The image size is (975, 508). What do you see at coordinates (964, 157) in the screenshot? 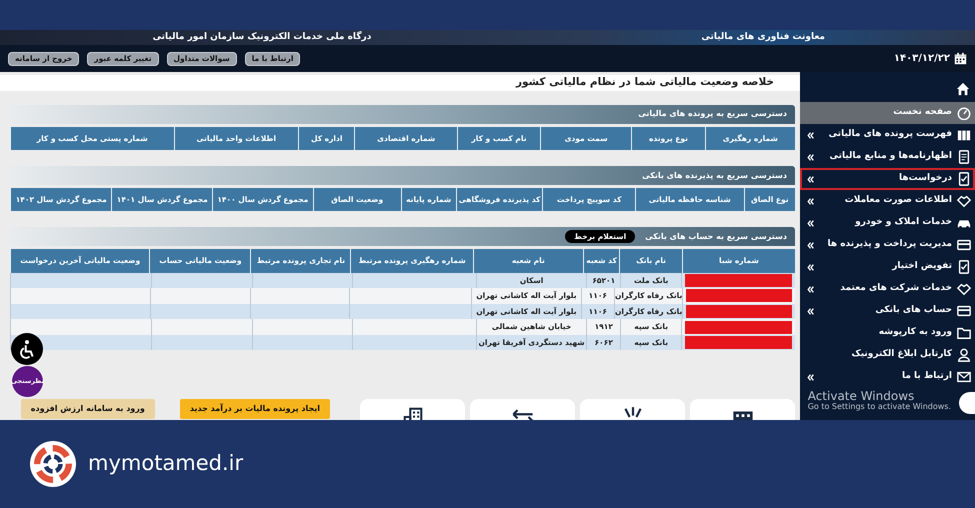
I see `document-icon` at bounding box center [964, 157].